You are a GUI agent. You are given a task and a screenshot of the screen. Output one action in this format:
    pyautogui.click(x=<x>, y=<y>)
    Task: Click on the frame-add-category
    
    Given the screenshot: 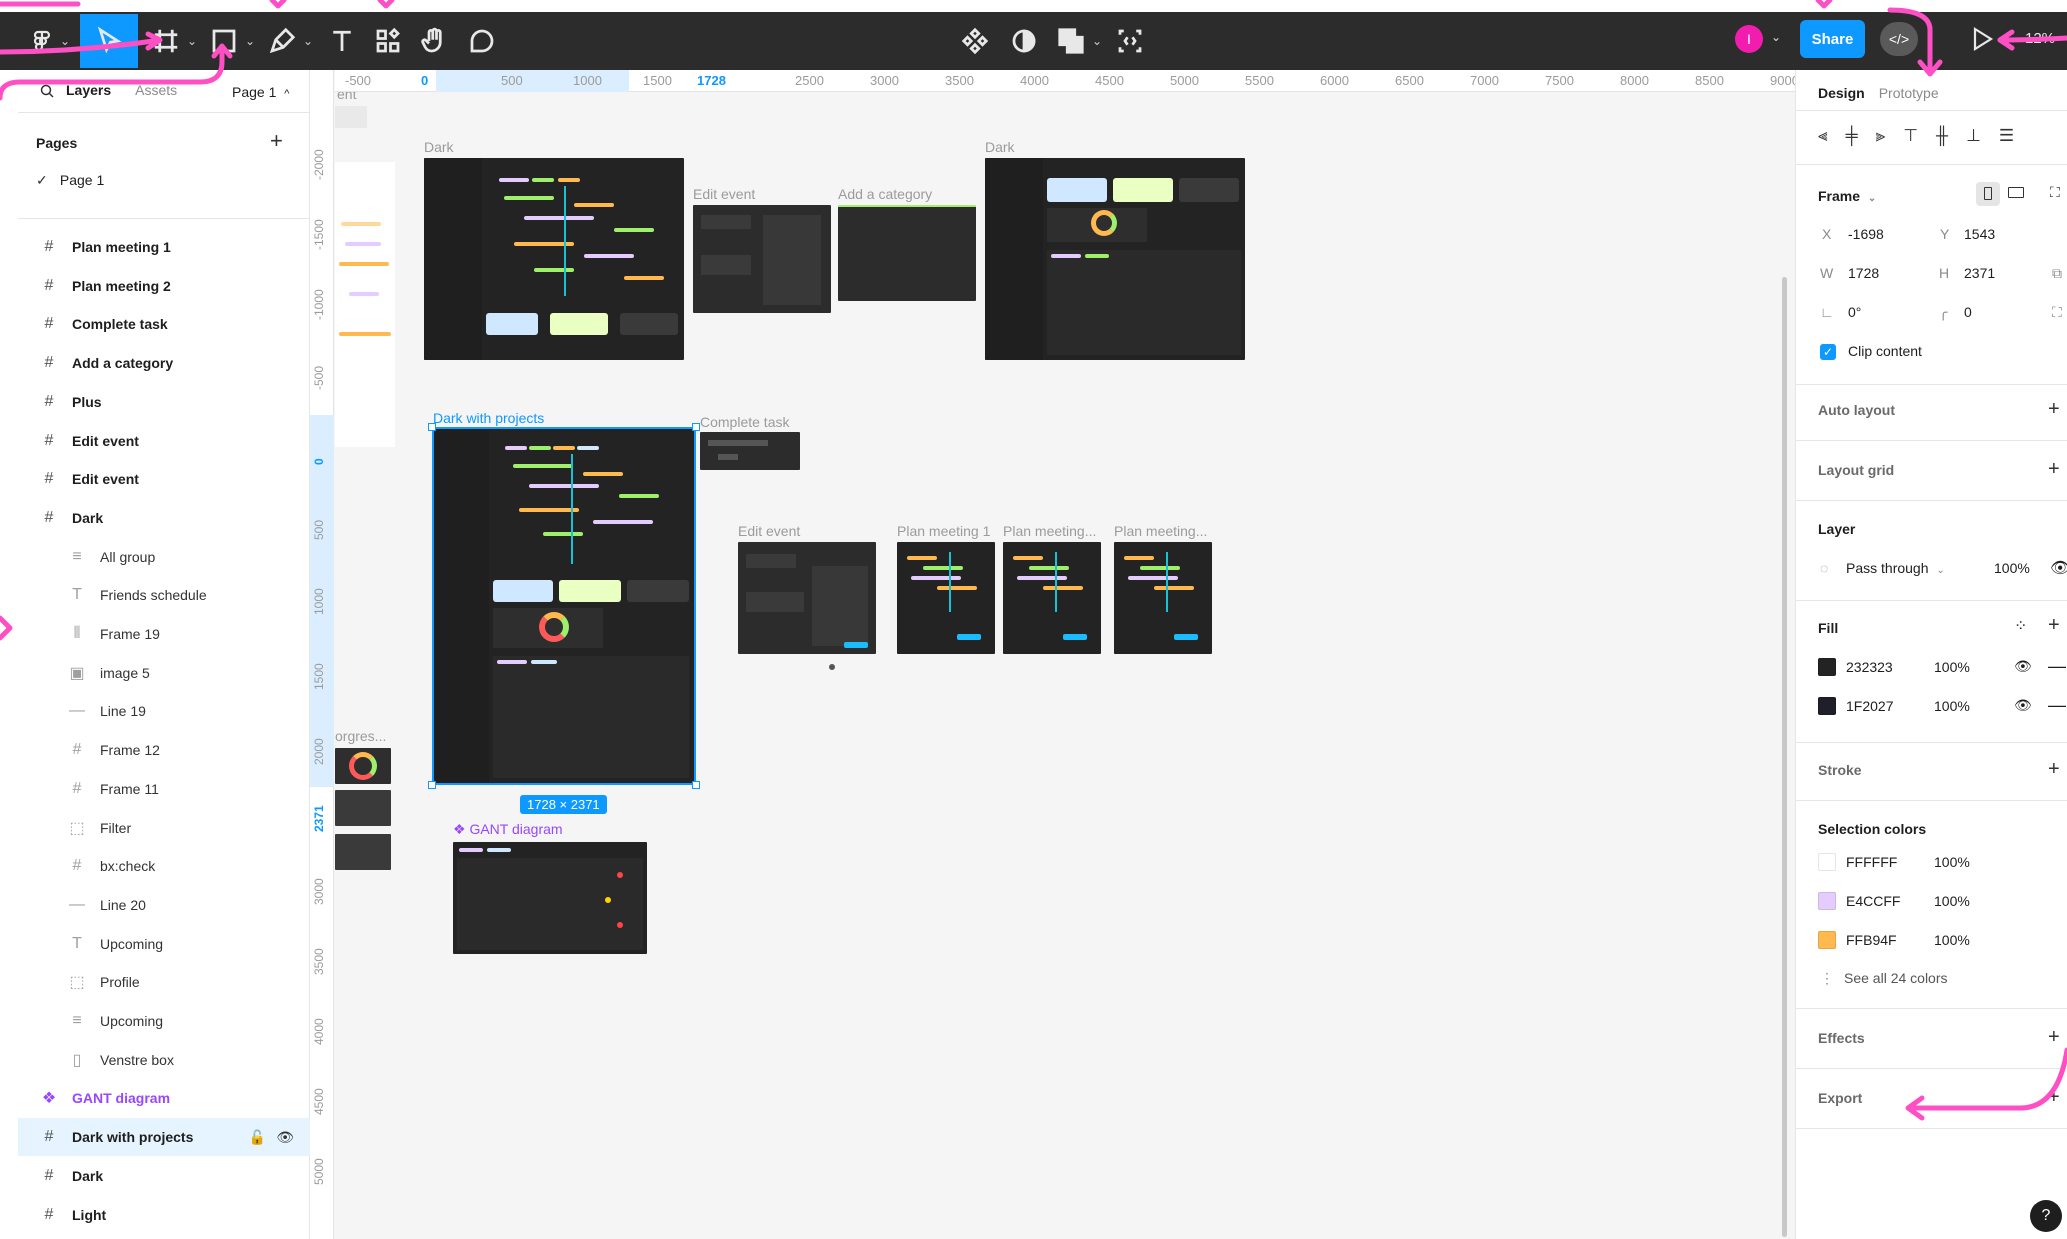 What is the action you would take?
    pyautogui.click(x=907, y=253)
    